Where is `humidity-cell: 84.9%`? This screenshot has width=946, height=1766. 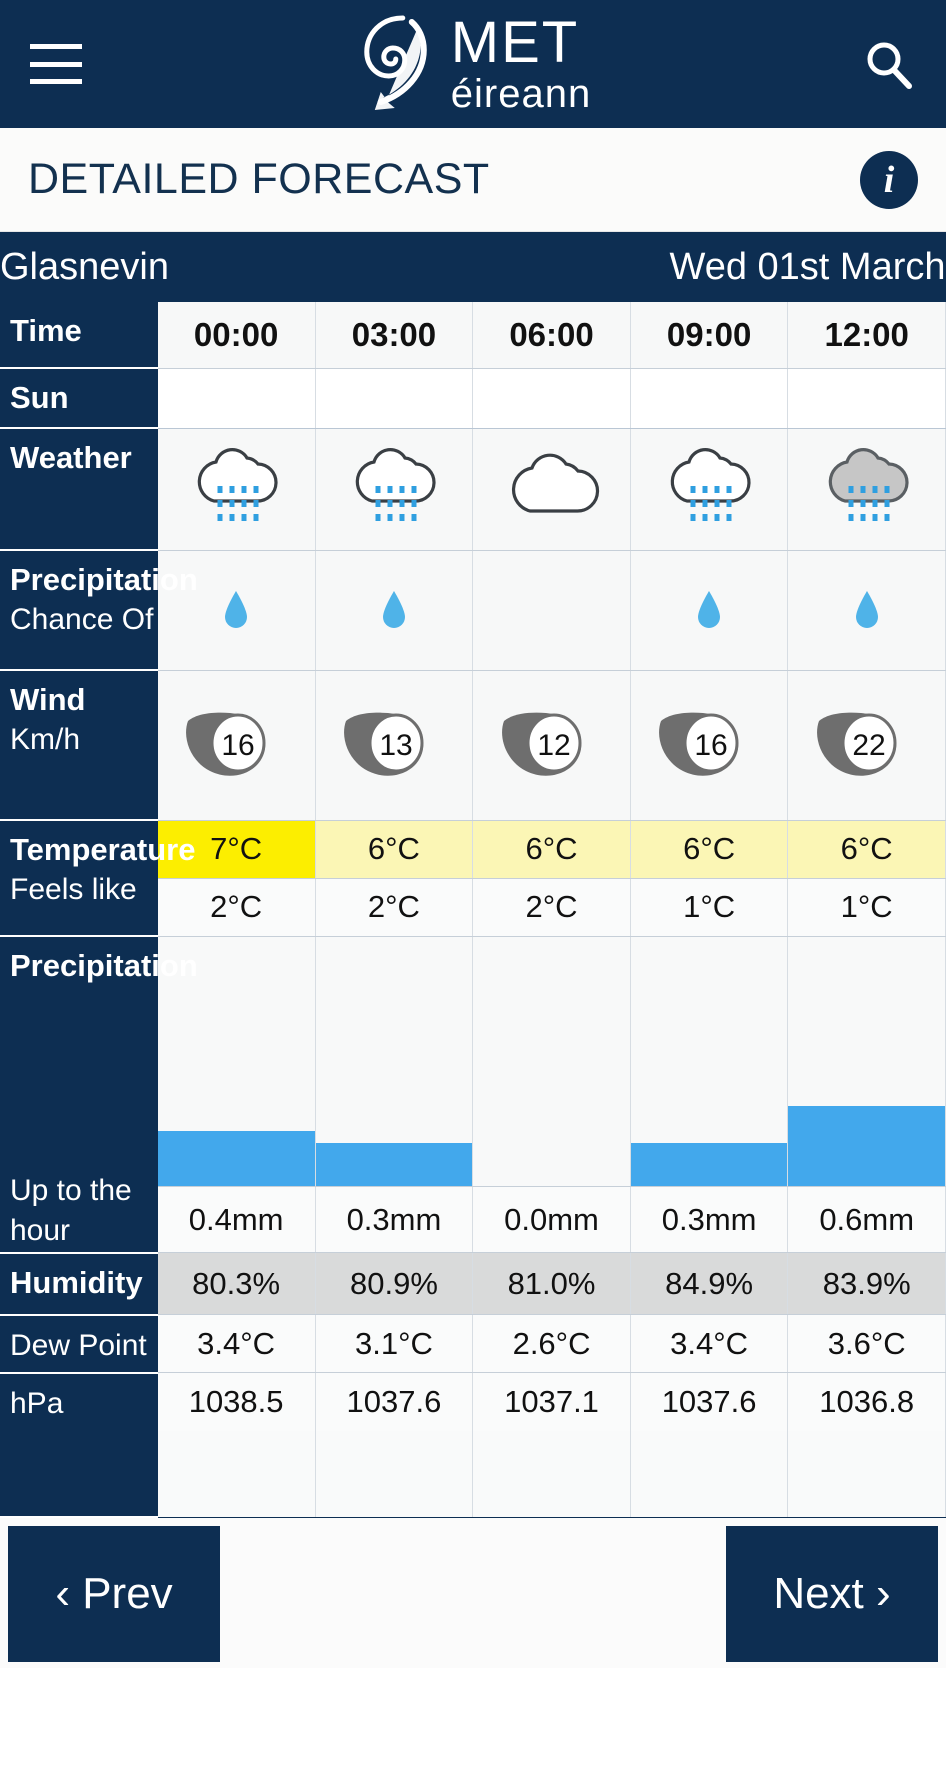
humidity-cell: 84.9% is located at coordinates (709, 1284).